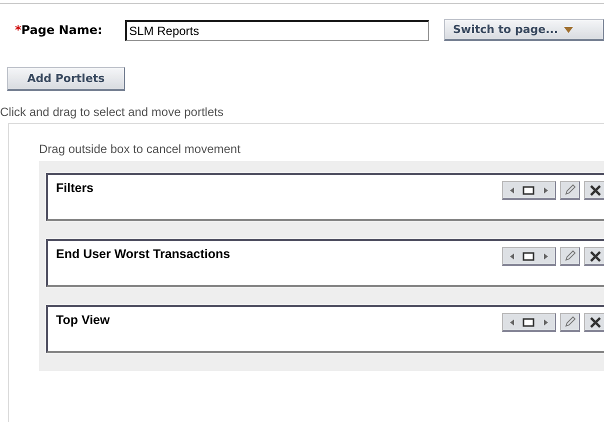 The height and width of the screenshot is (422, 604). I want to click on page-name-label: *Page Name:, so click(59, 30).